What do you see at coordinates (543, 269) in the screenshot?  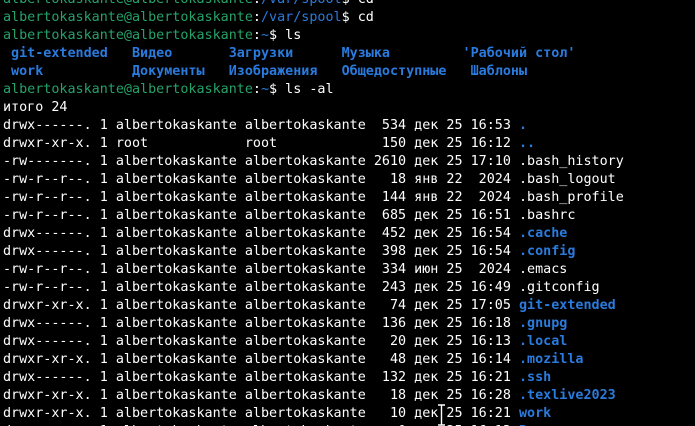 I see `file-name: .emacs` at bounding box center [543, 269].